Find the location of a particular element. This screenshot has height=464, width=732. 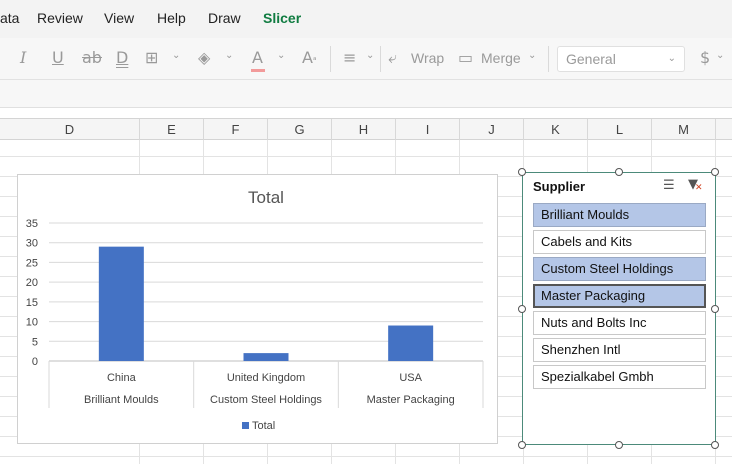

slicer-item-custom-steel-holdings: Custom Steel Holdings is located at coordinates (619, 269).